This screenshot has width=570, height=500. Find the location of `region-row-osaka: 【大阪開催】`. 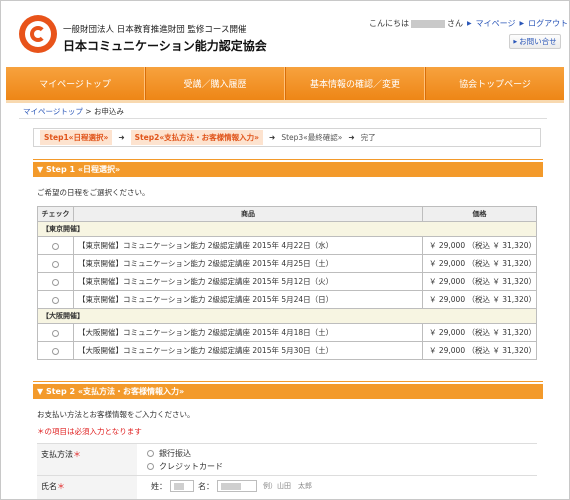

region-row-osaka: 【大阪開催】 is located at coordinates (287, 316).